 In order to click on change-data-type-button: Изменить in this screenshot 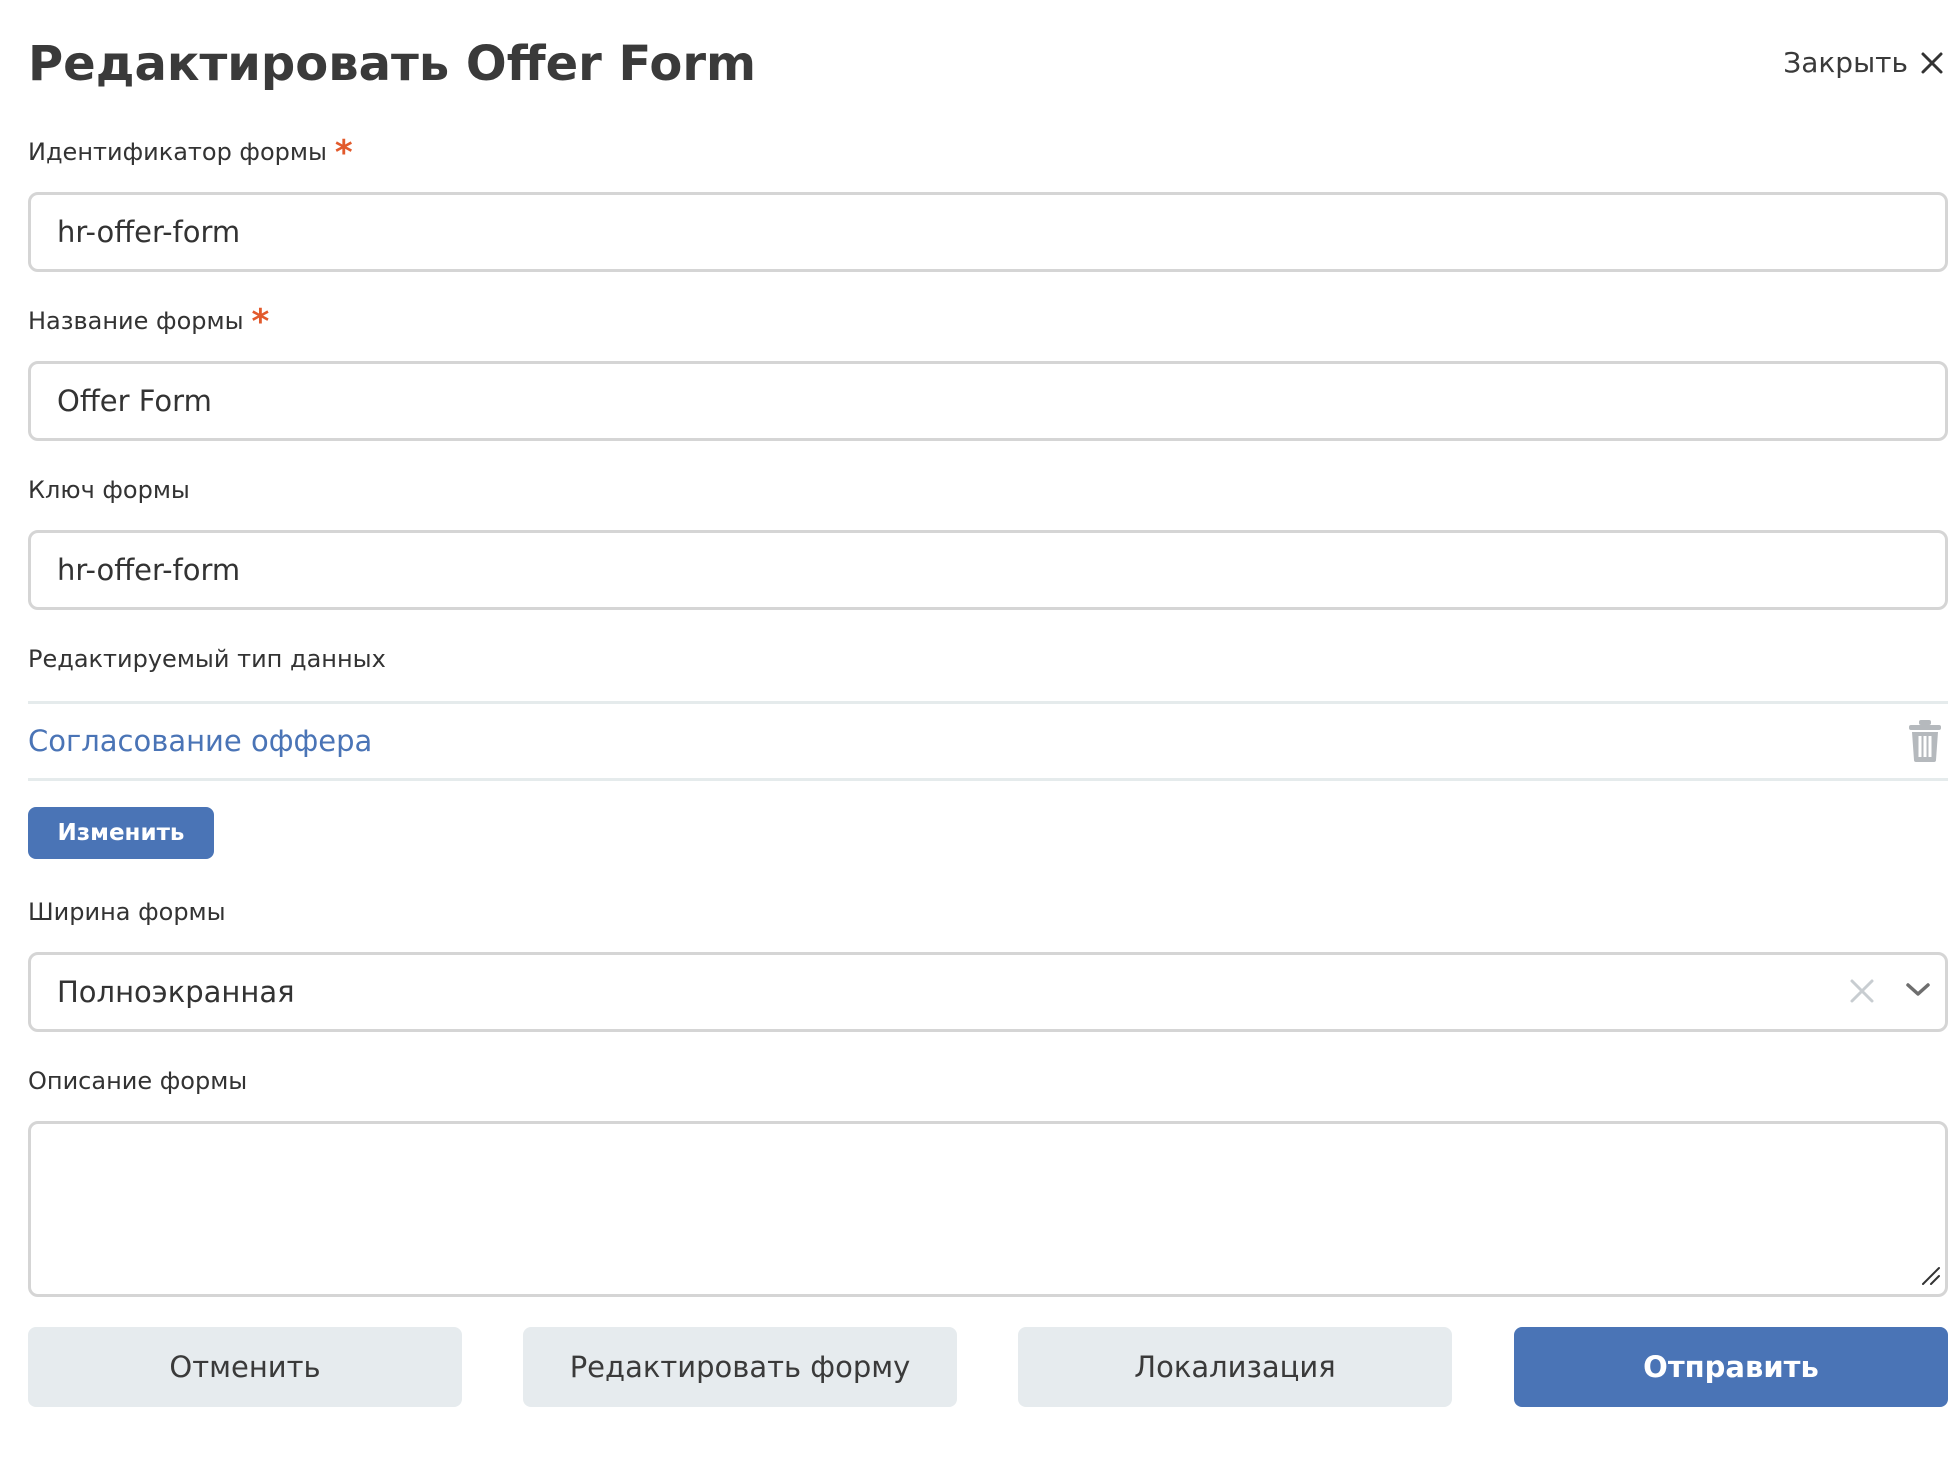, I will do `click(121, 833)`.